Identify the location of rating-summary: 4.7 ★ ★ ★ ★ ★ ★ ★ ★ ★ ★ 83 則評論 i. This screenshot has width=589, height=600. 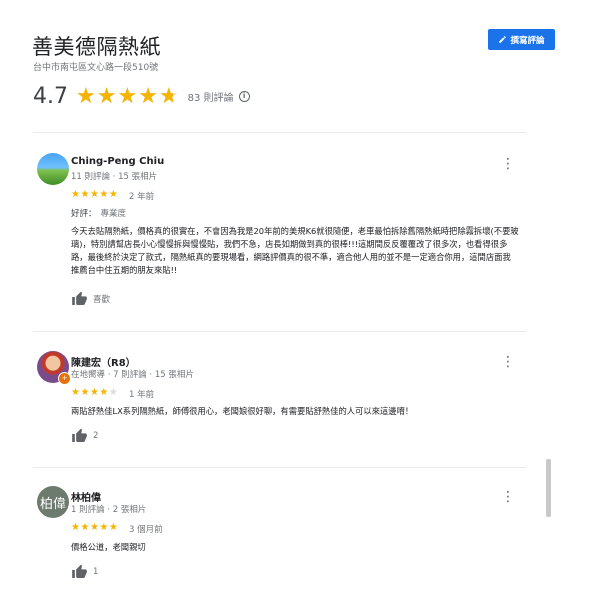
(141, 96).